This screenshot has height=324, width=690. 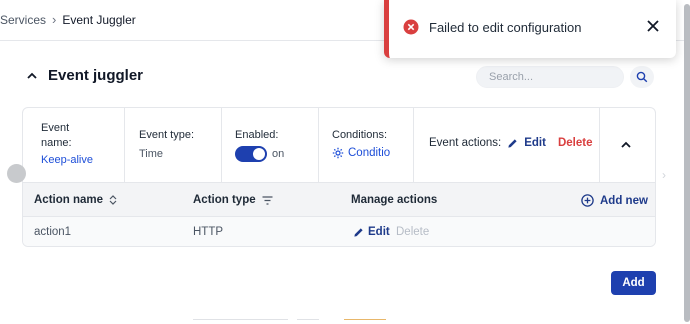 I want to click on enabled-toggle, so click(x=251, y=154).